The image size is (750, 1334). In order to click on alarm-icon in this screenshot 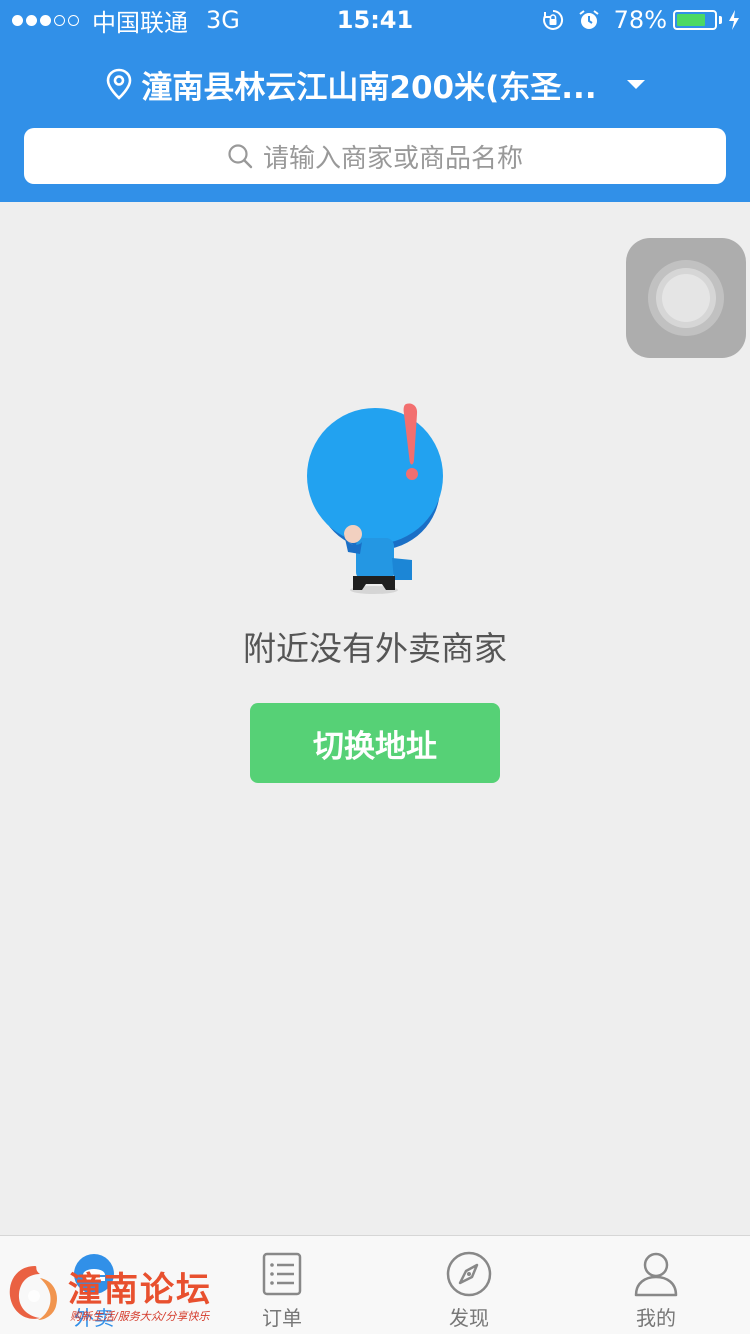, I will do `click(589, 19)`.